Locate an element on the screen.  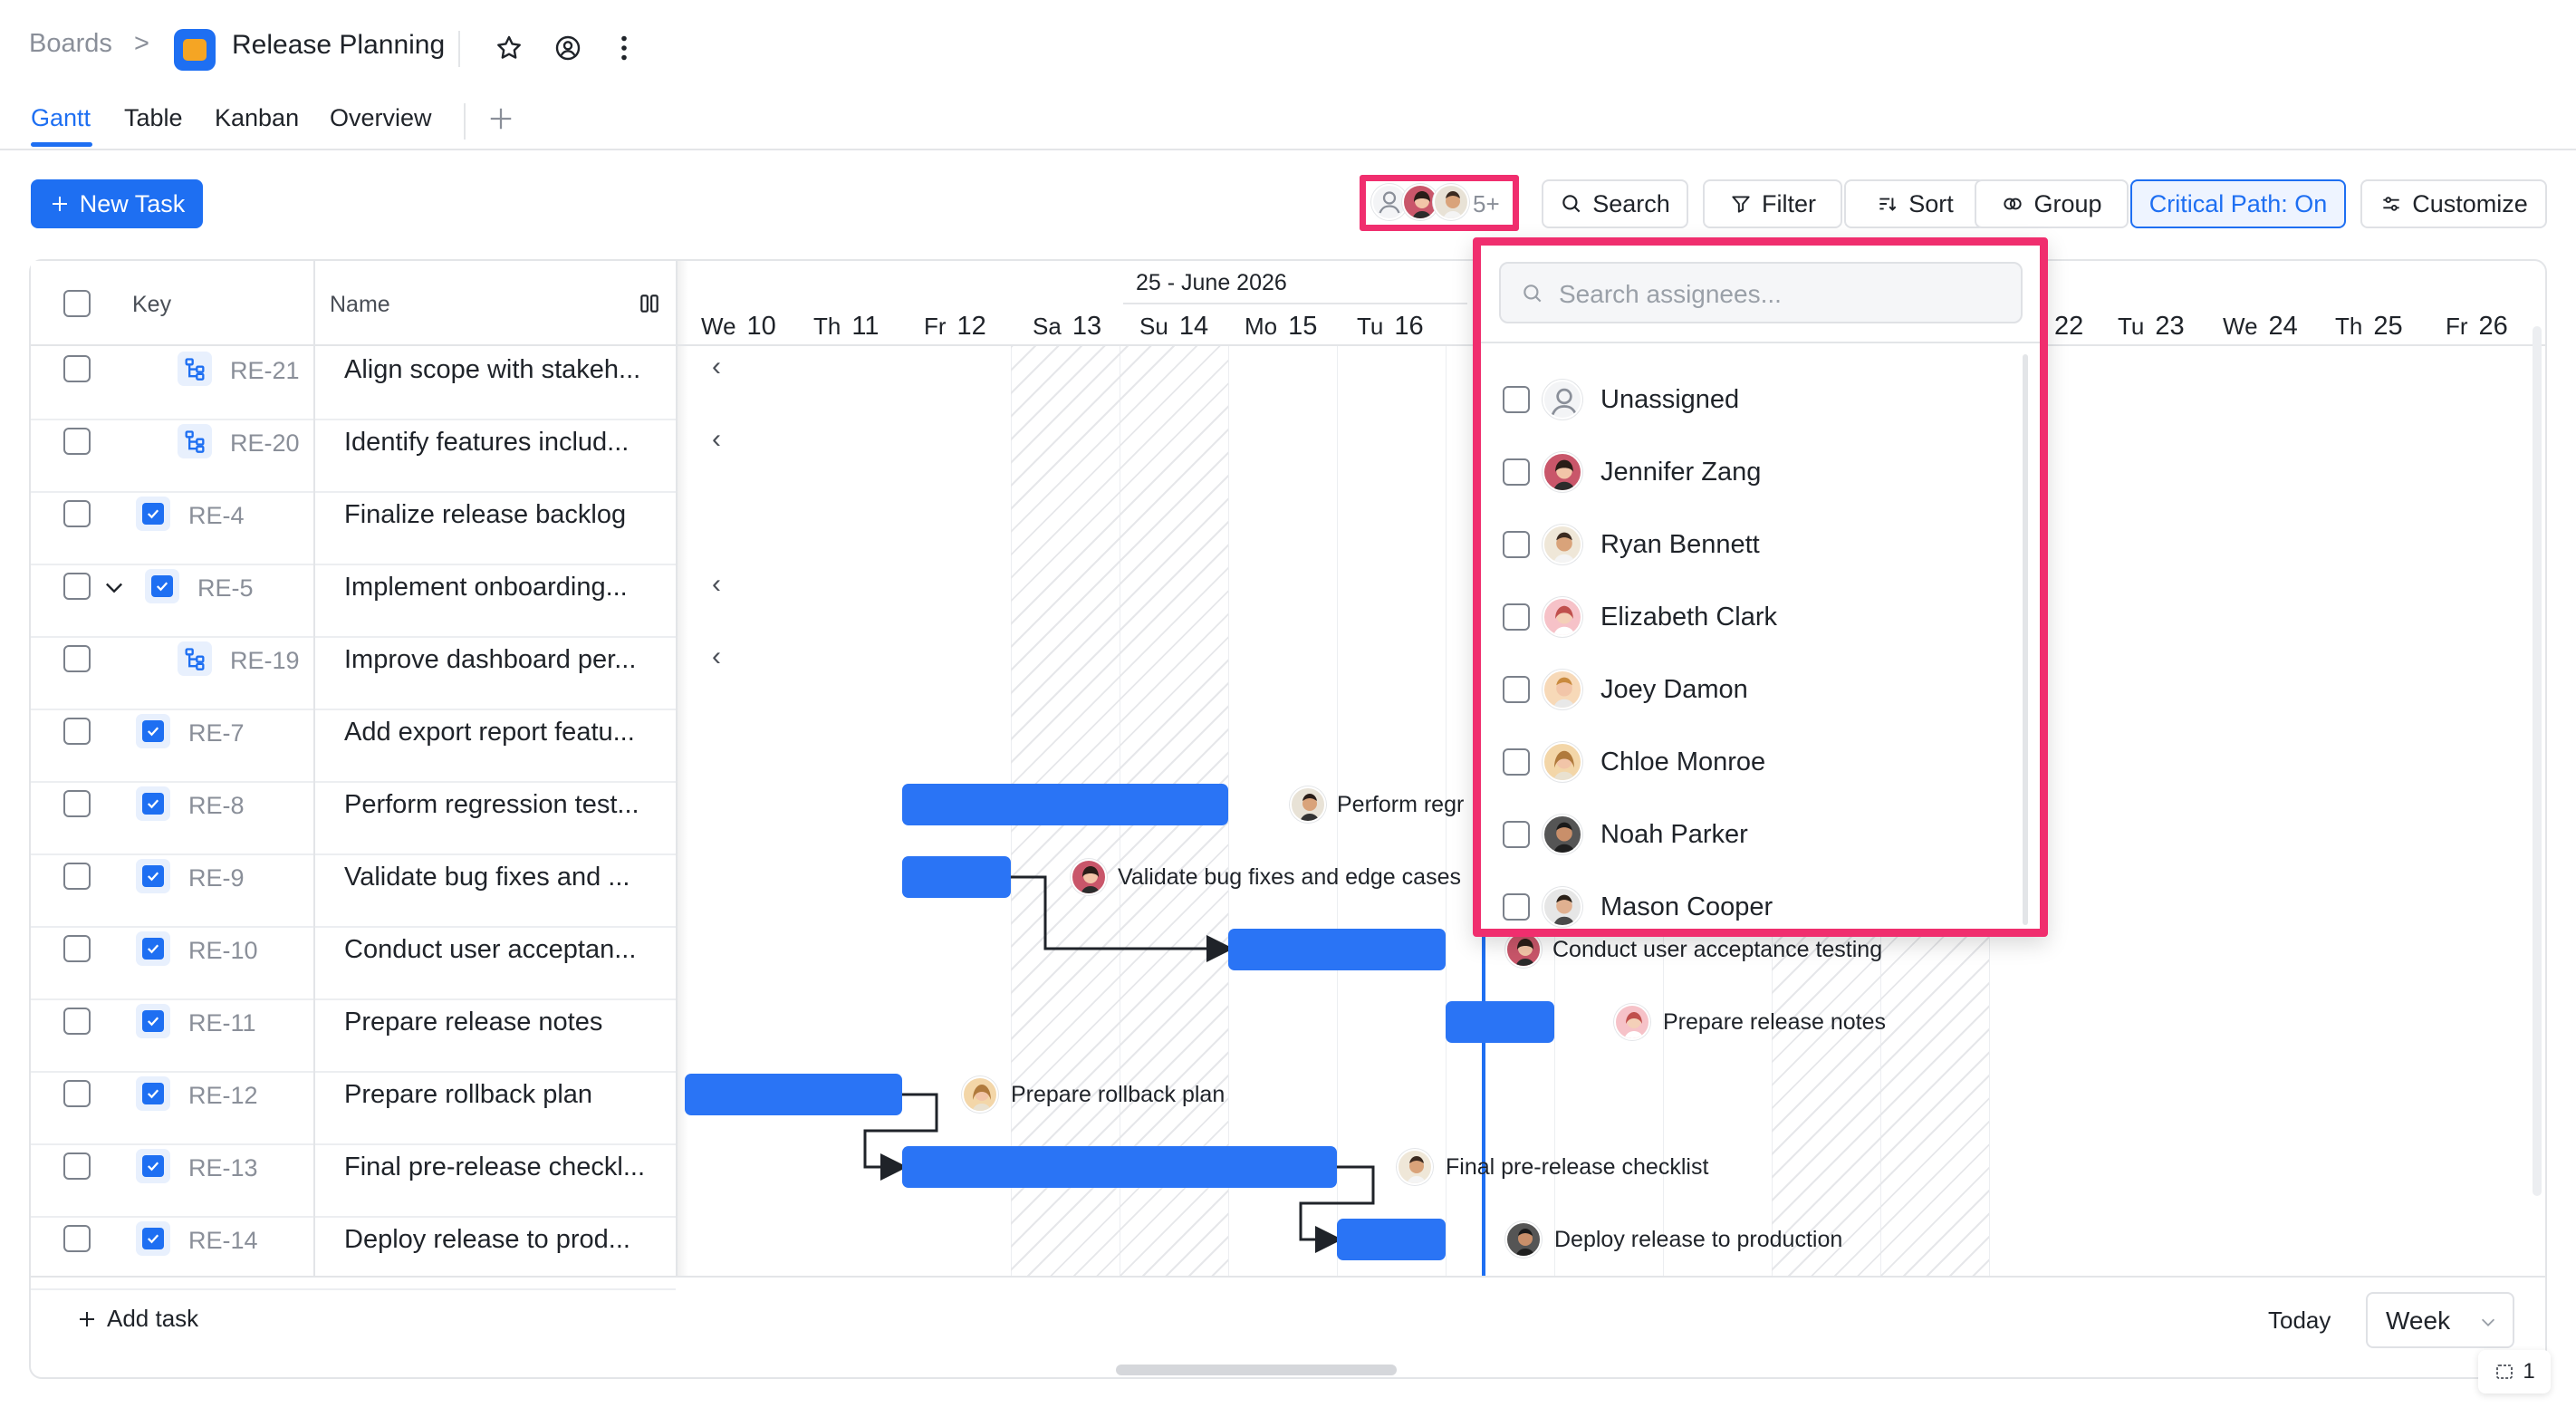
minimap-badge: 1 is located at coordinates (2514, 1372).